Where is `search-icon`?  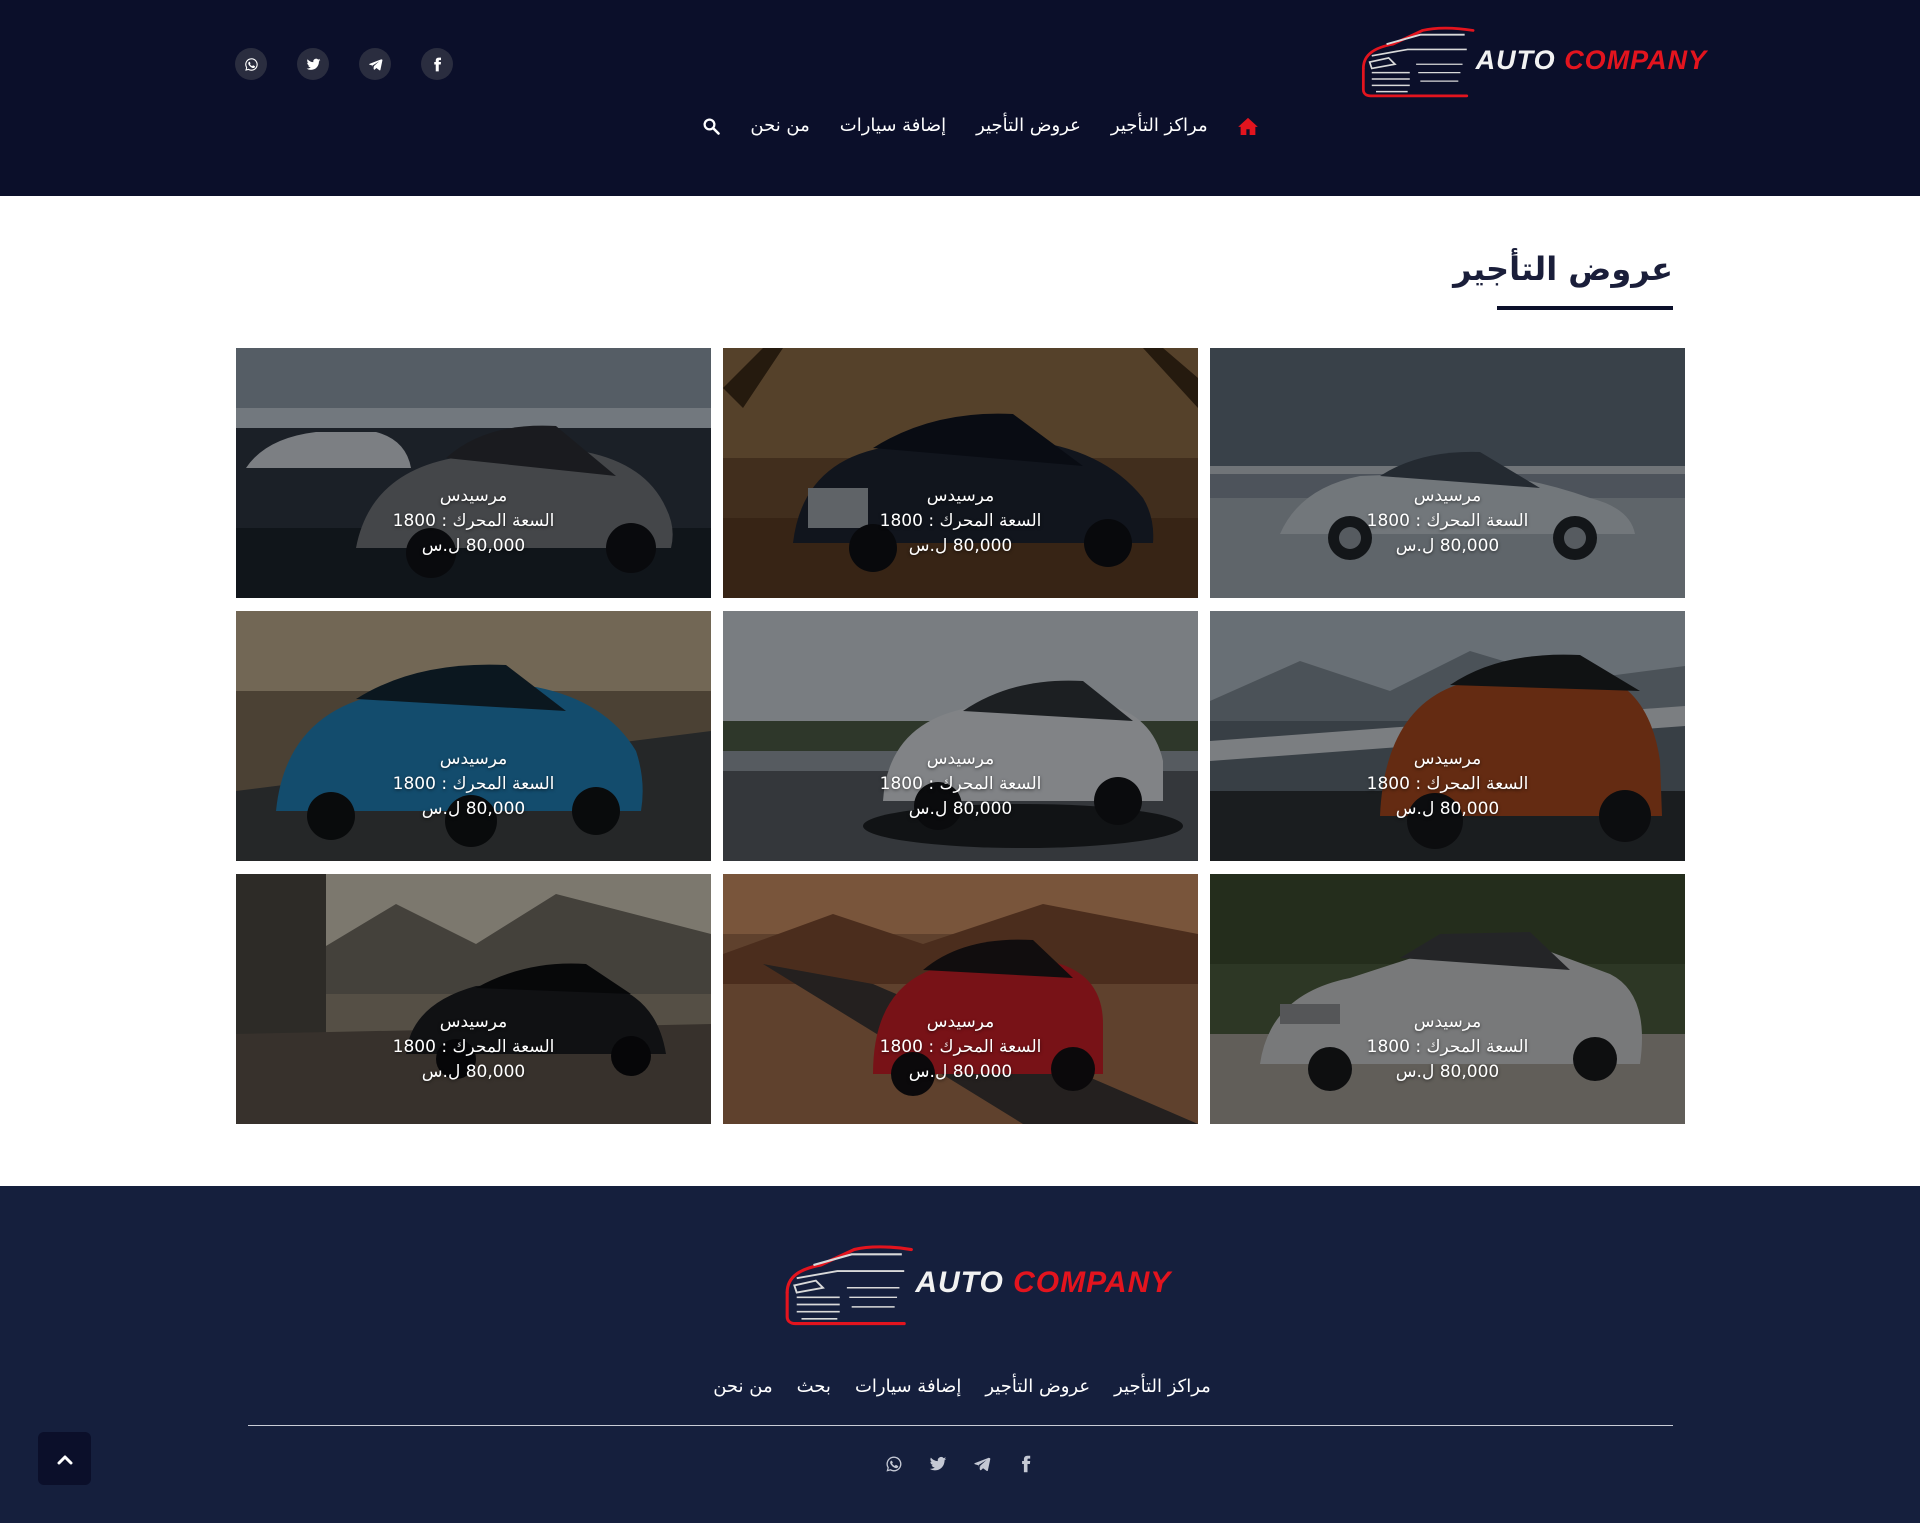
search-icon is located at coordinates (712, 126).